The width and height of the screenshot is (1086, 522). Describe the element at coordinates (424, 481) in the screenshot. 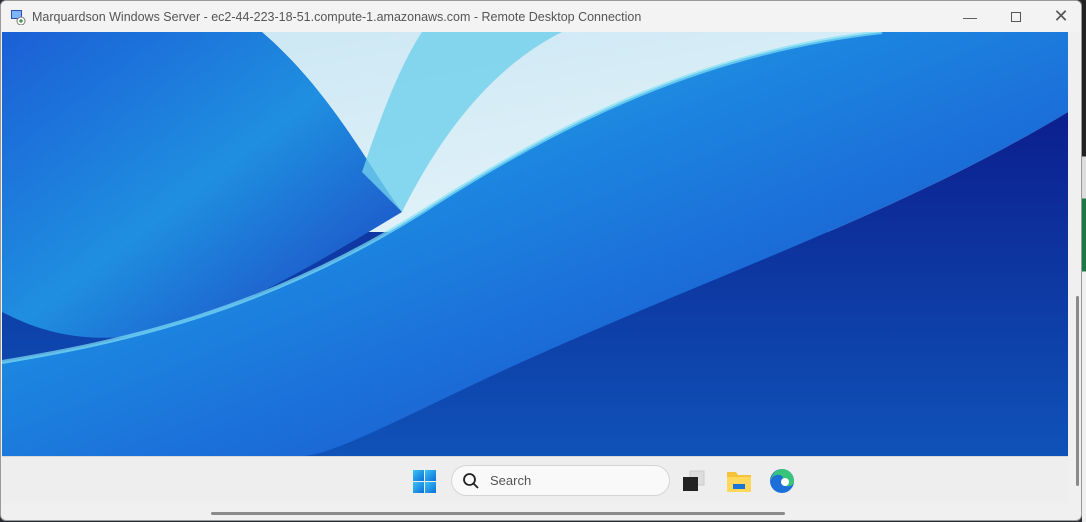

I see `windows-start-icon` at that location.